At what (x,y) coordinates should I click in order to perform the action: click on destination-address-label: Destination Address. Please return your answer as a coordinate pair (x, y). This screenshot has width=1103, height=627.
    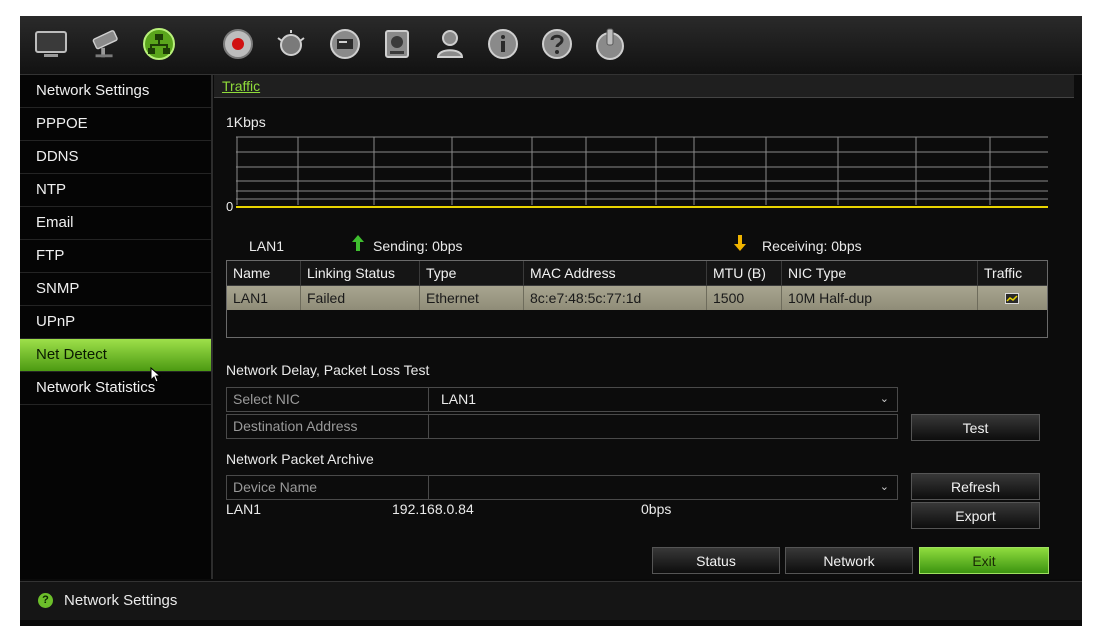
    Looking at the image, I should click on (328, 426).